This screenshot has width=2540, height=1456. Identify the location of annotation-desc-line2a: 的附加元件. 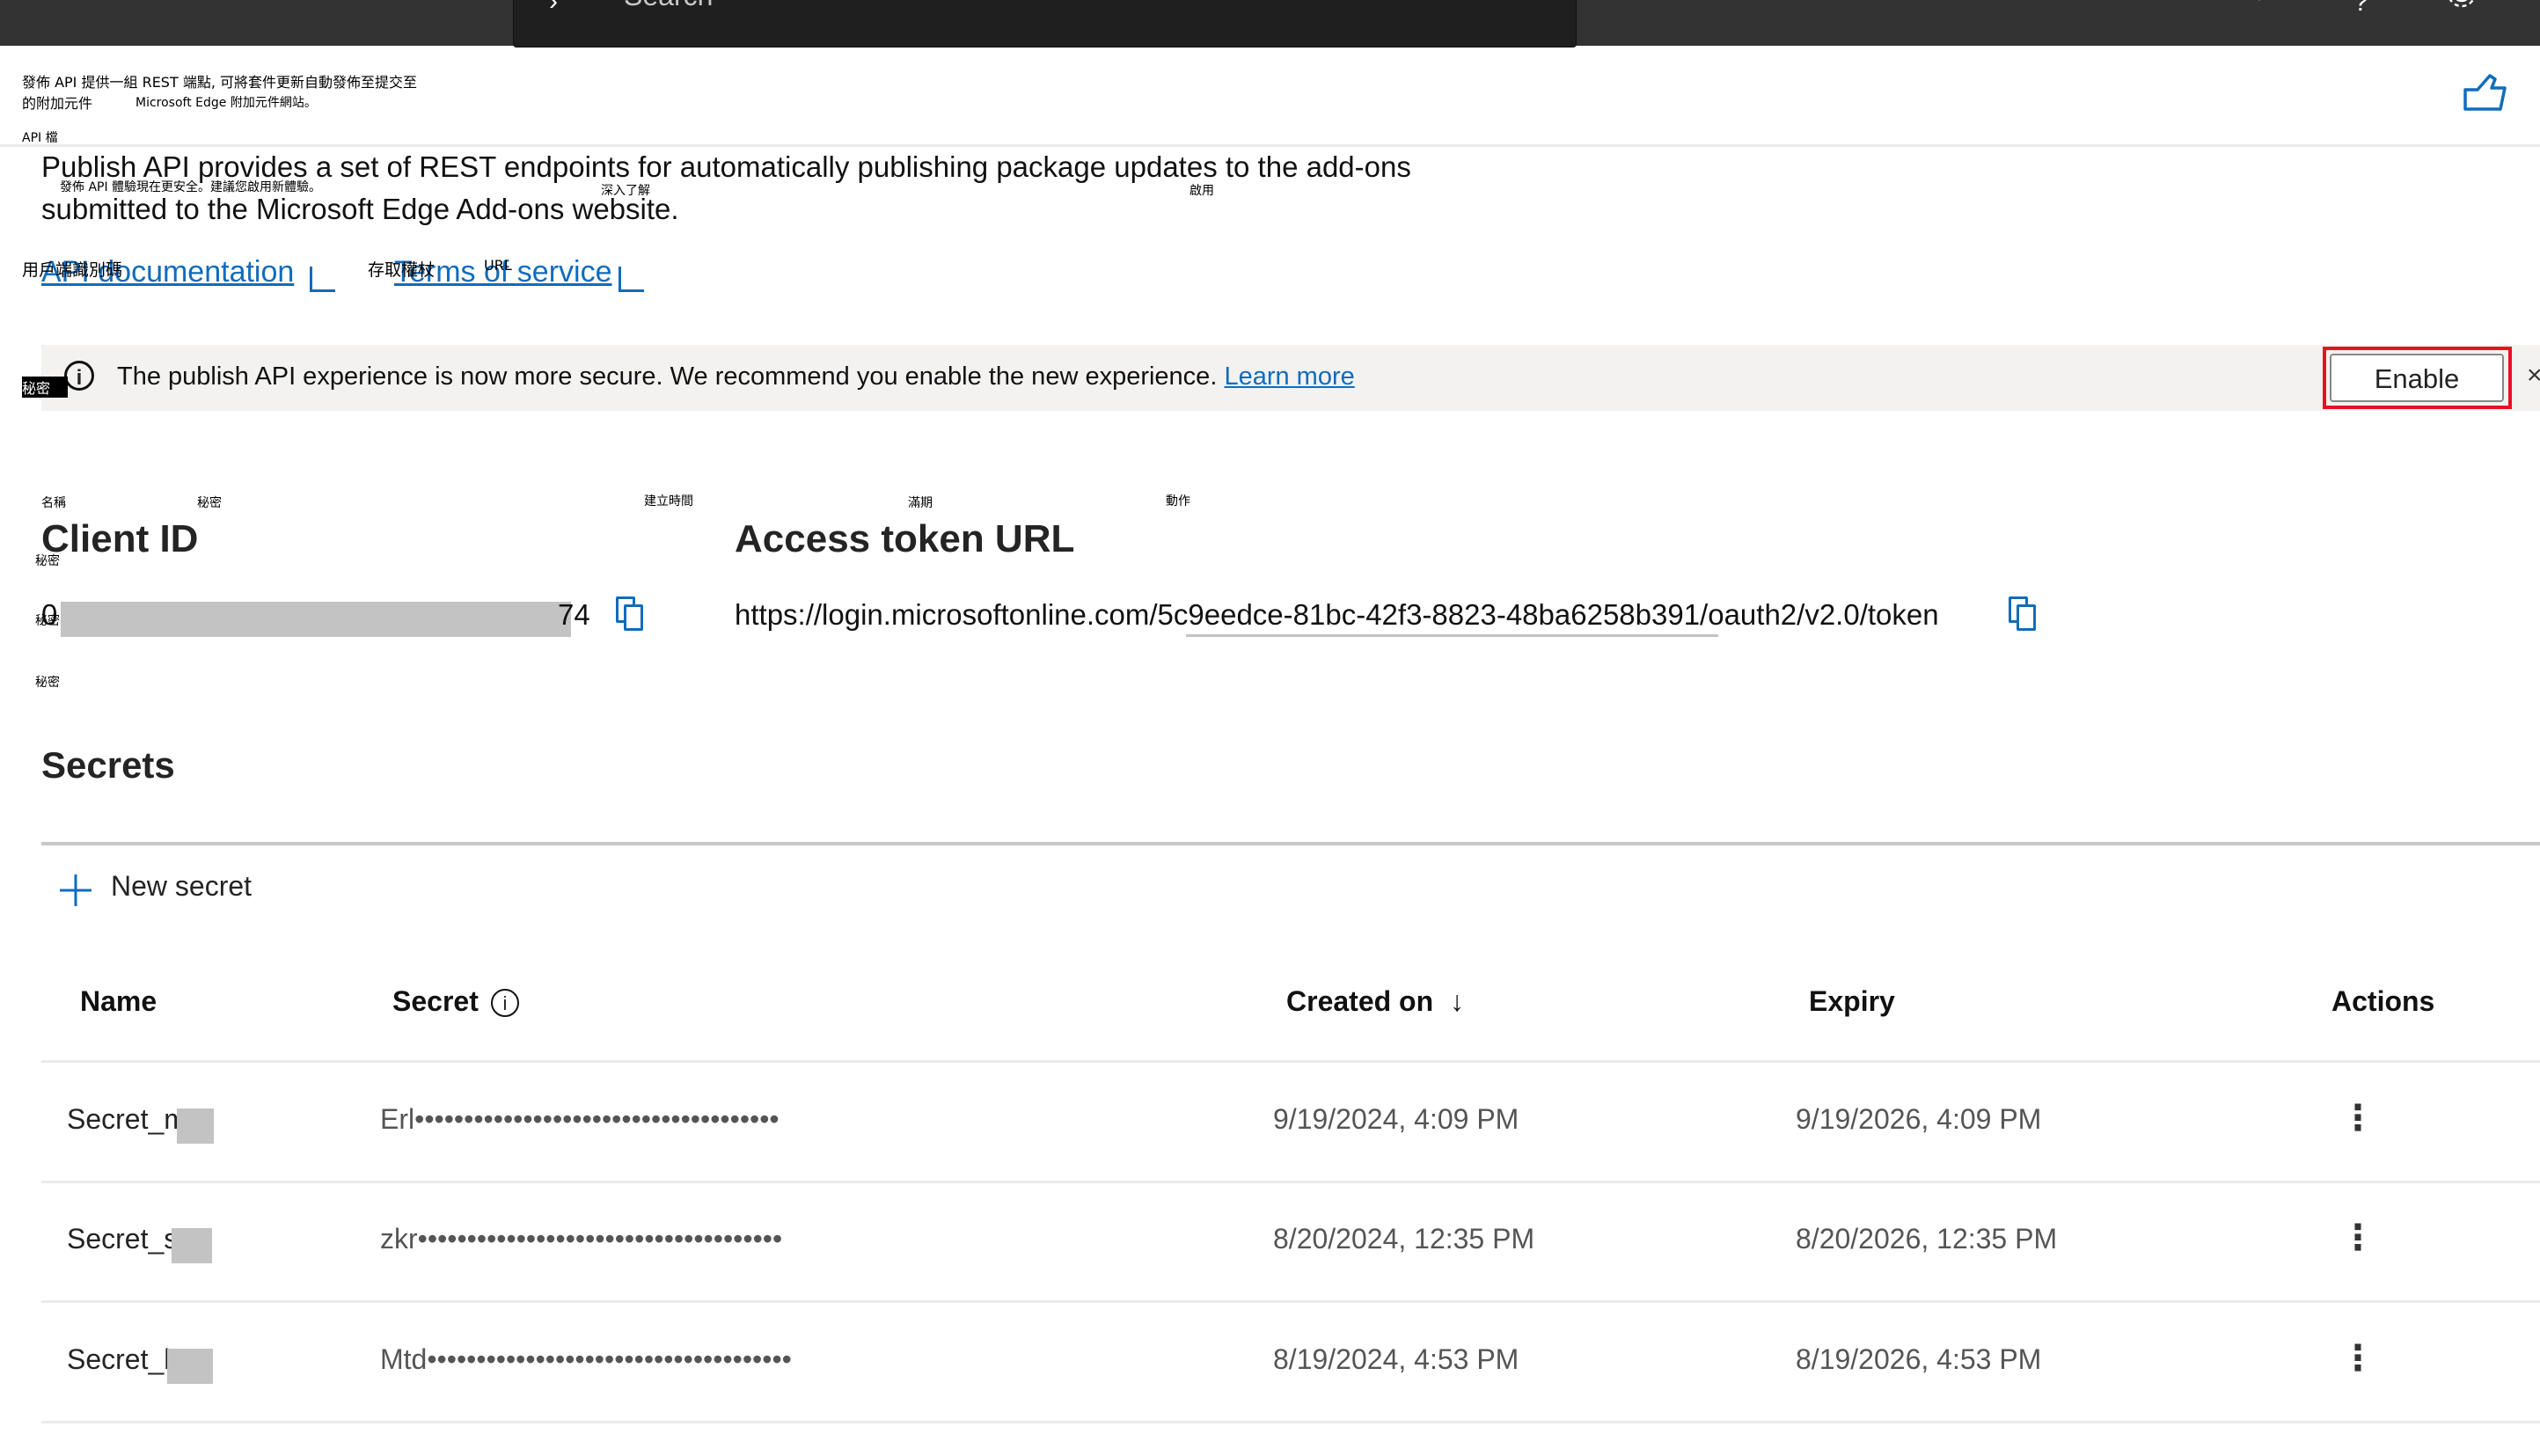
(57, 103).